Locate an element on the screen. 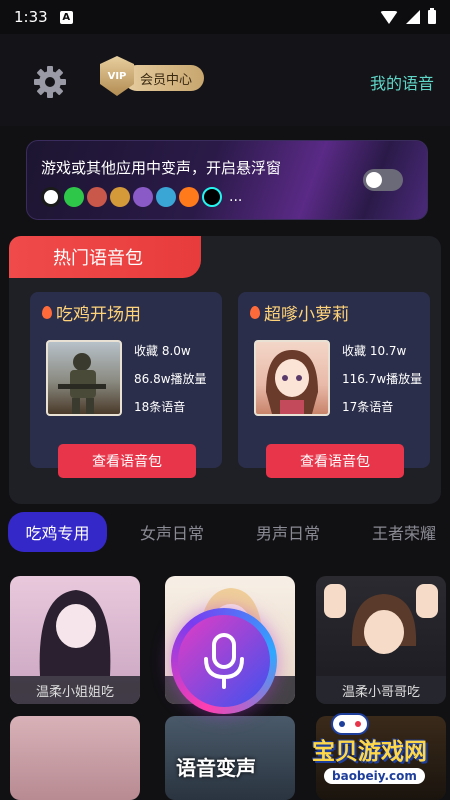 The width and height of the screenshot is (450, 800). gear-icon is located at coordinates (50, 82).